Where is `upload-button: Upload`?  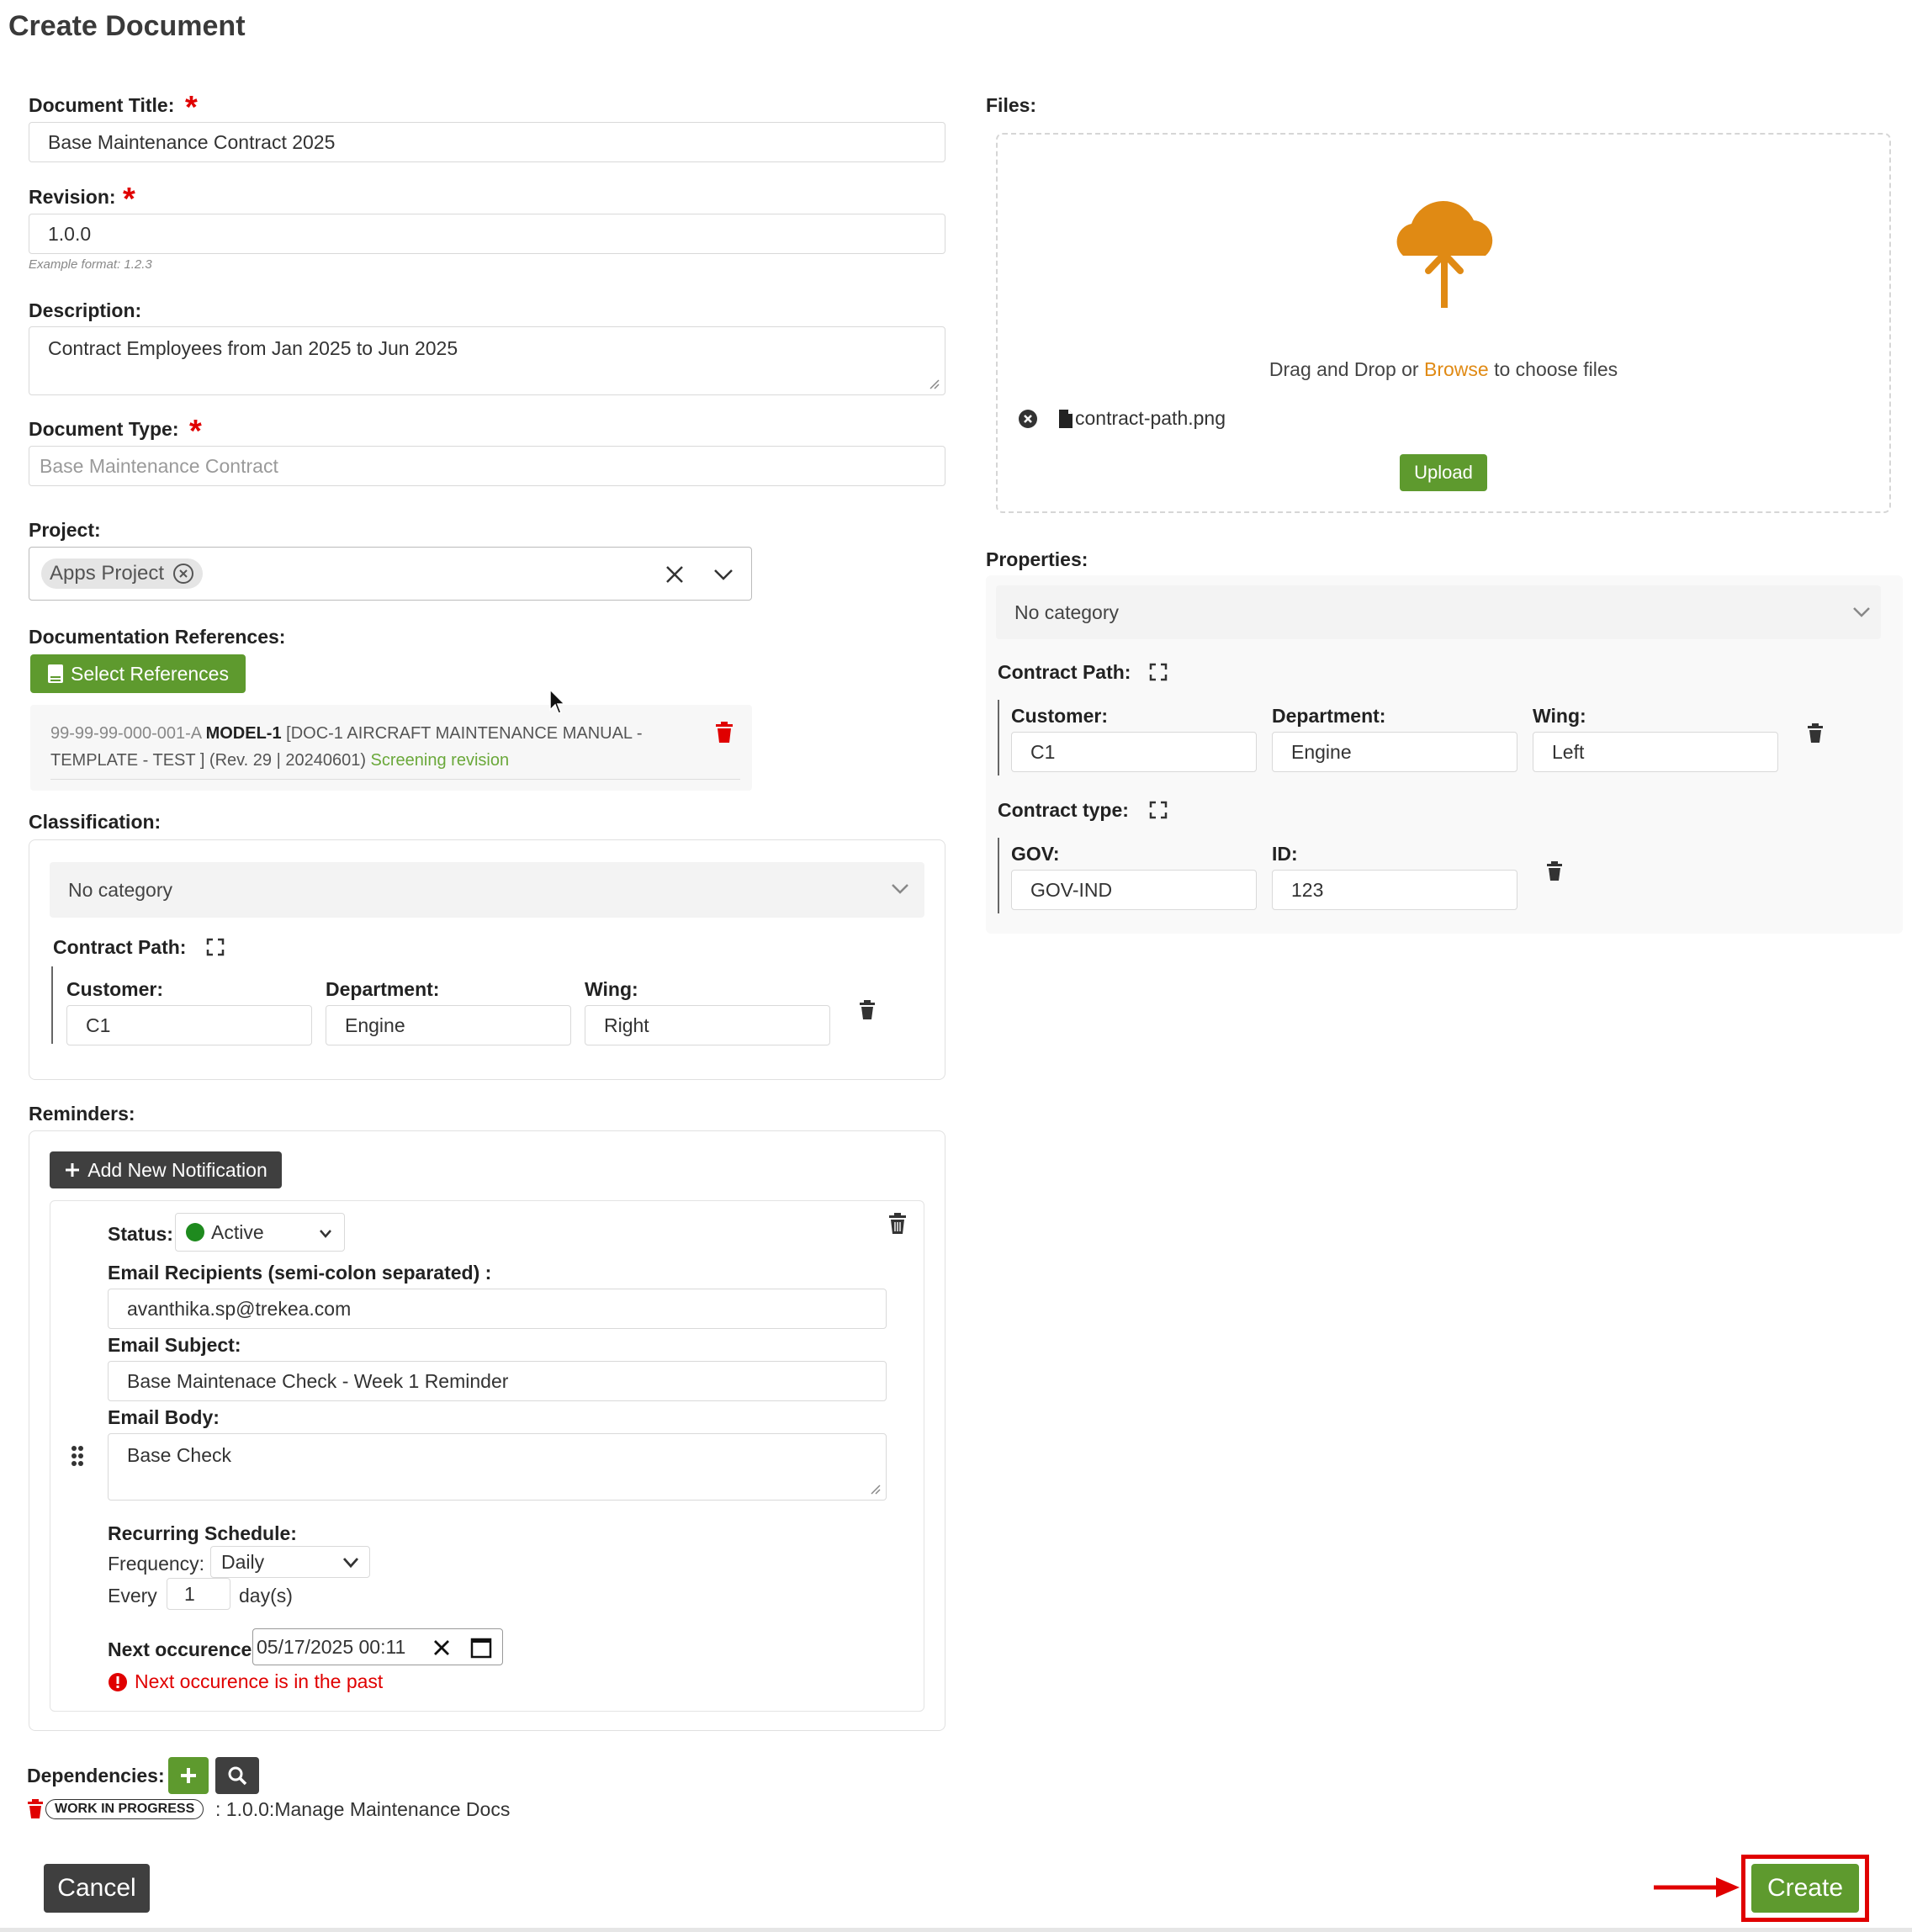 upload-button: Upload is located at coordinates (1443, 473).